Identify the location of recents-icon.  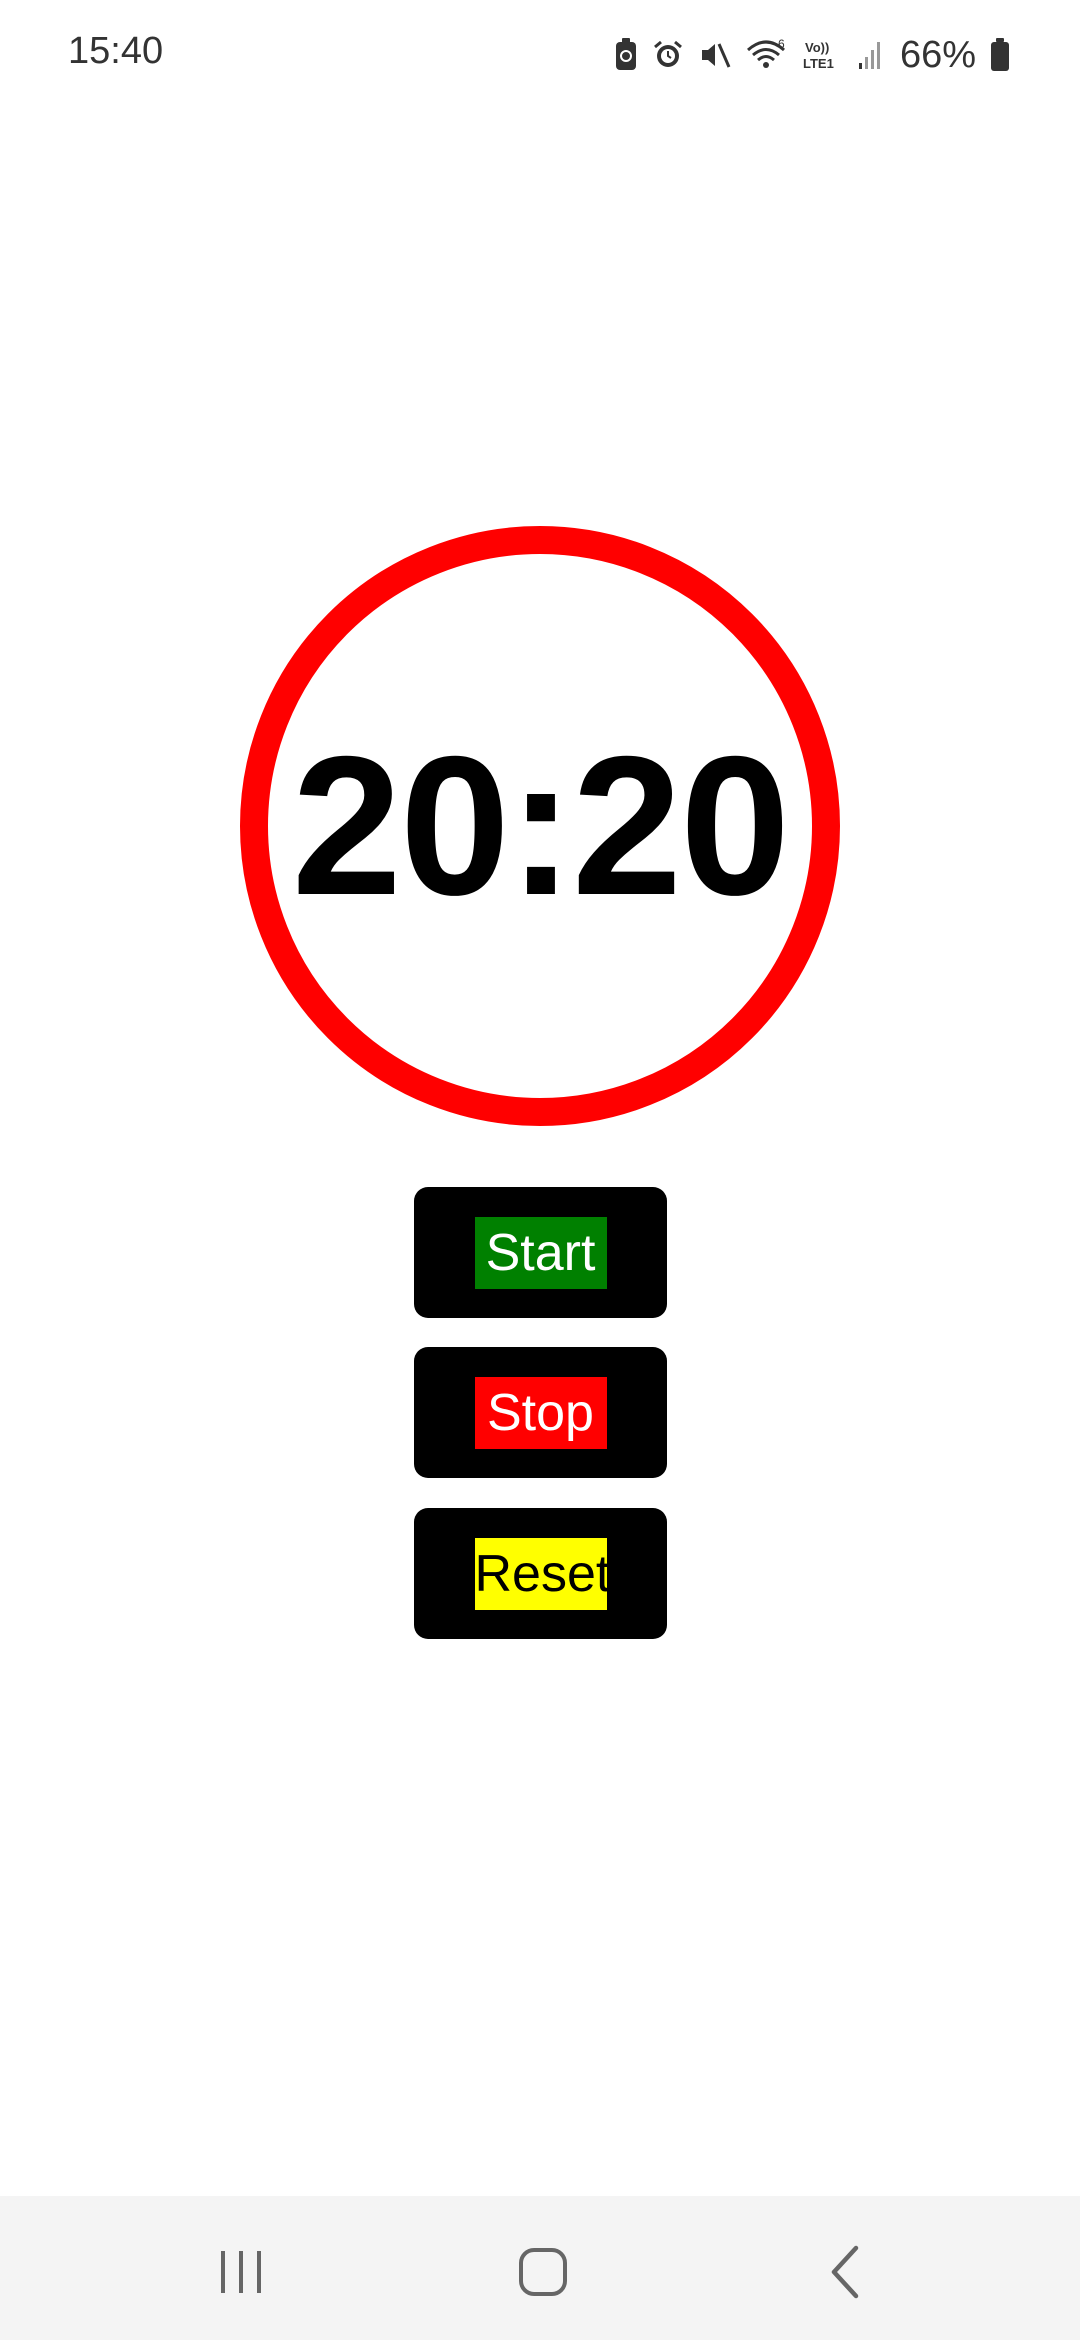
(241, 2272).